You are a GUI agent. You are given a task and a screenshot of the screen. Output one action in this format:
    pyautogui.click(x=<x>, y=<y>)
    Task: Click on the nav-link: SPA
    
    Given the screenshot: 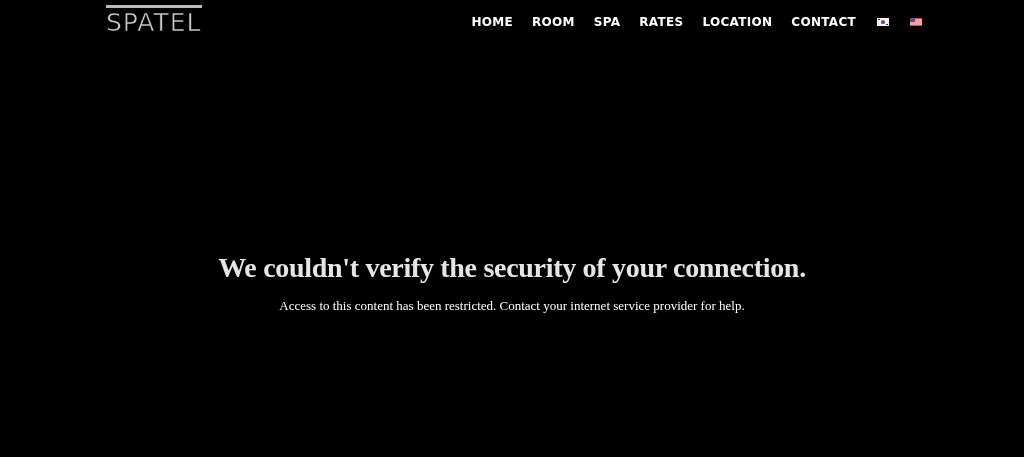 What is the action you would take?
    pyautogui.click(x=607, y=22)
    